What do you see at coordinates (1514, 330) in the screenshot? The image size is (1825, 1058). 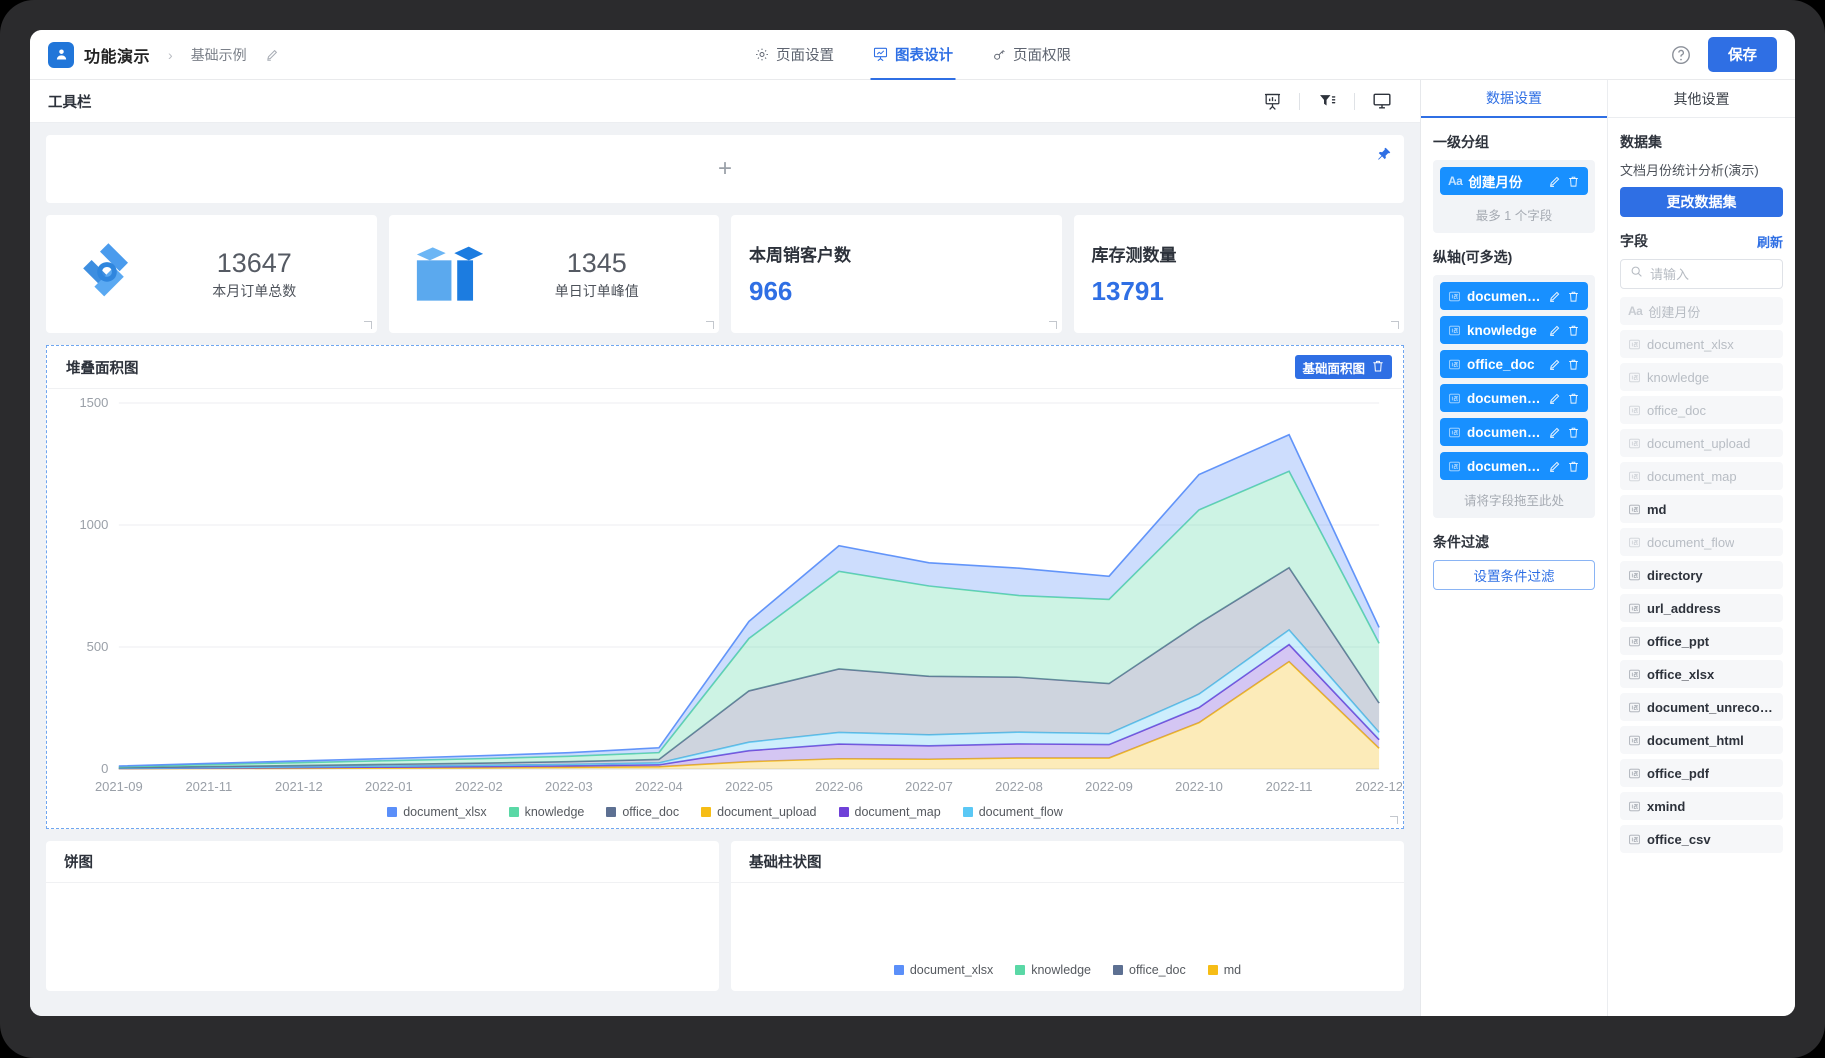 I see `yaxis-field-chip: knowledge` at bounding box center [1514, 330].